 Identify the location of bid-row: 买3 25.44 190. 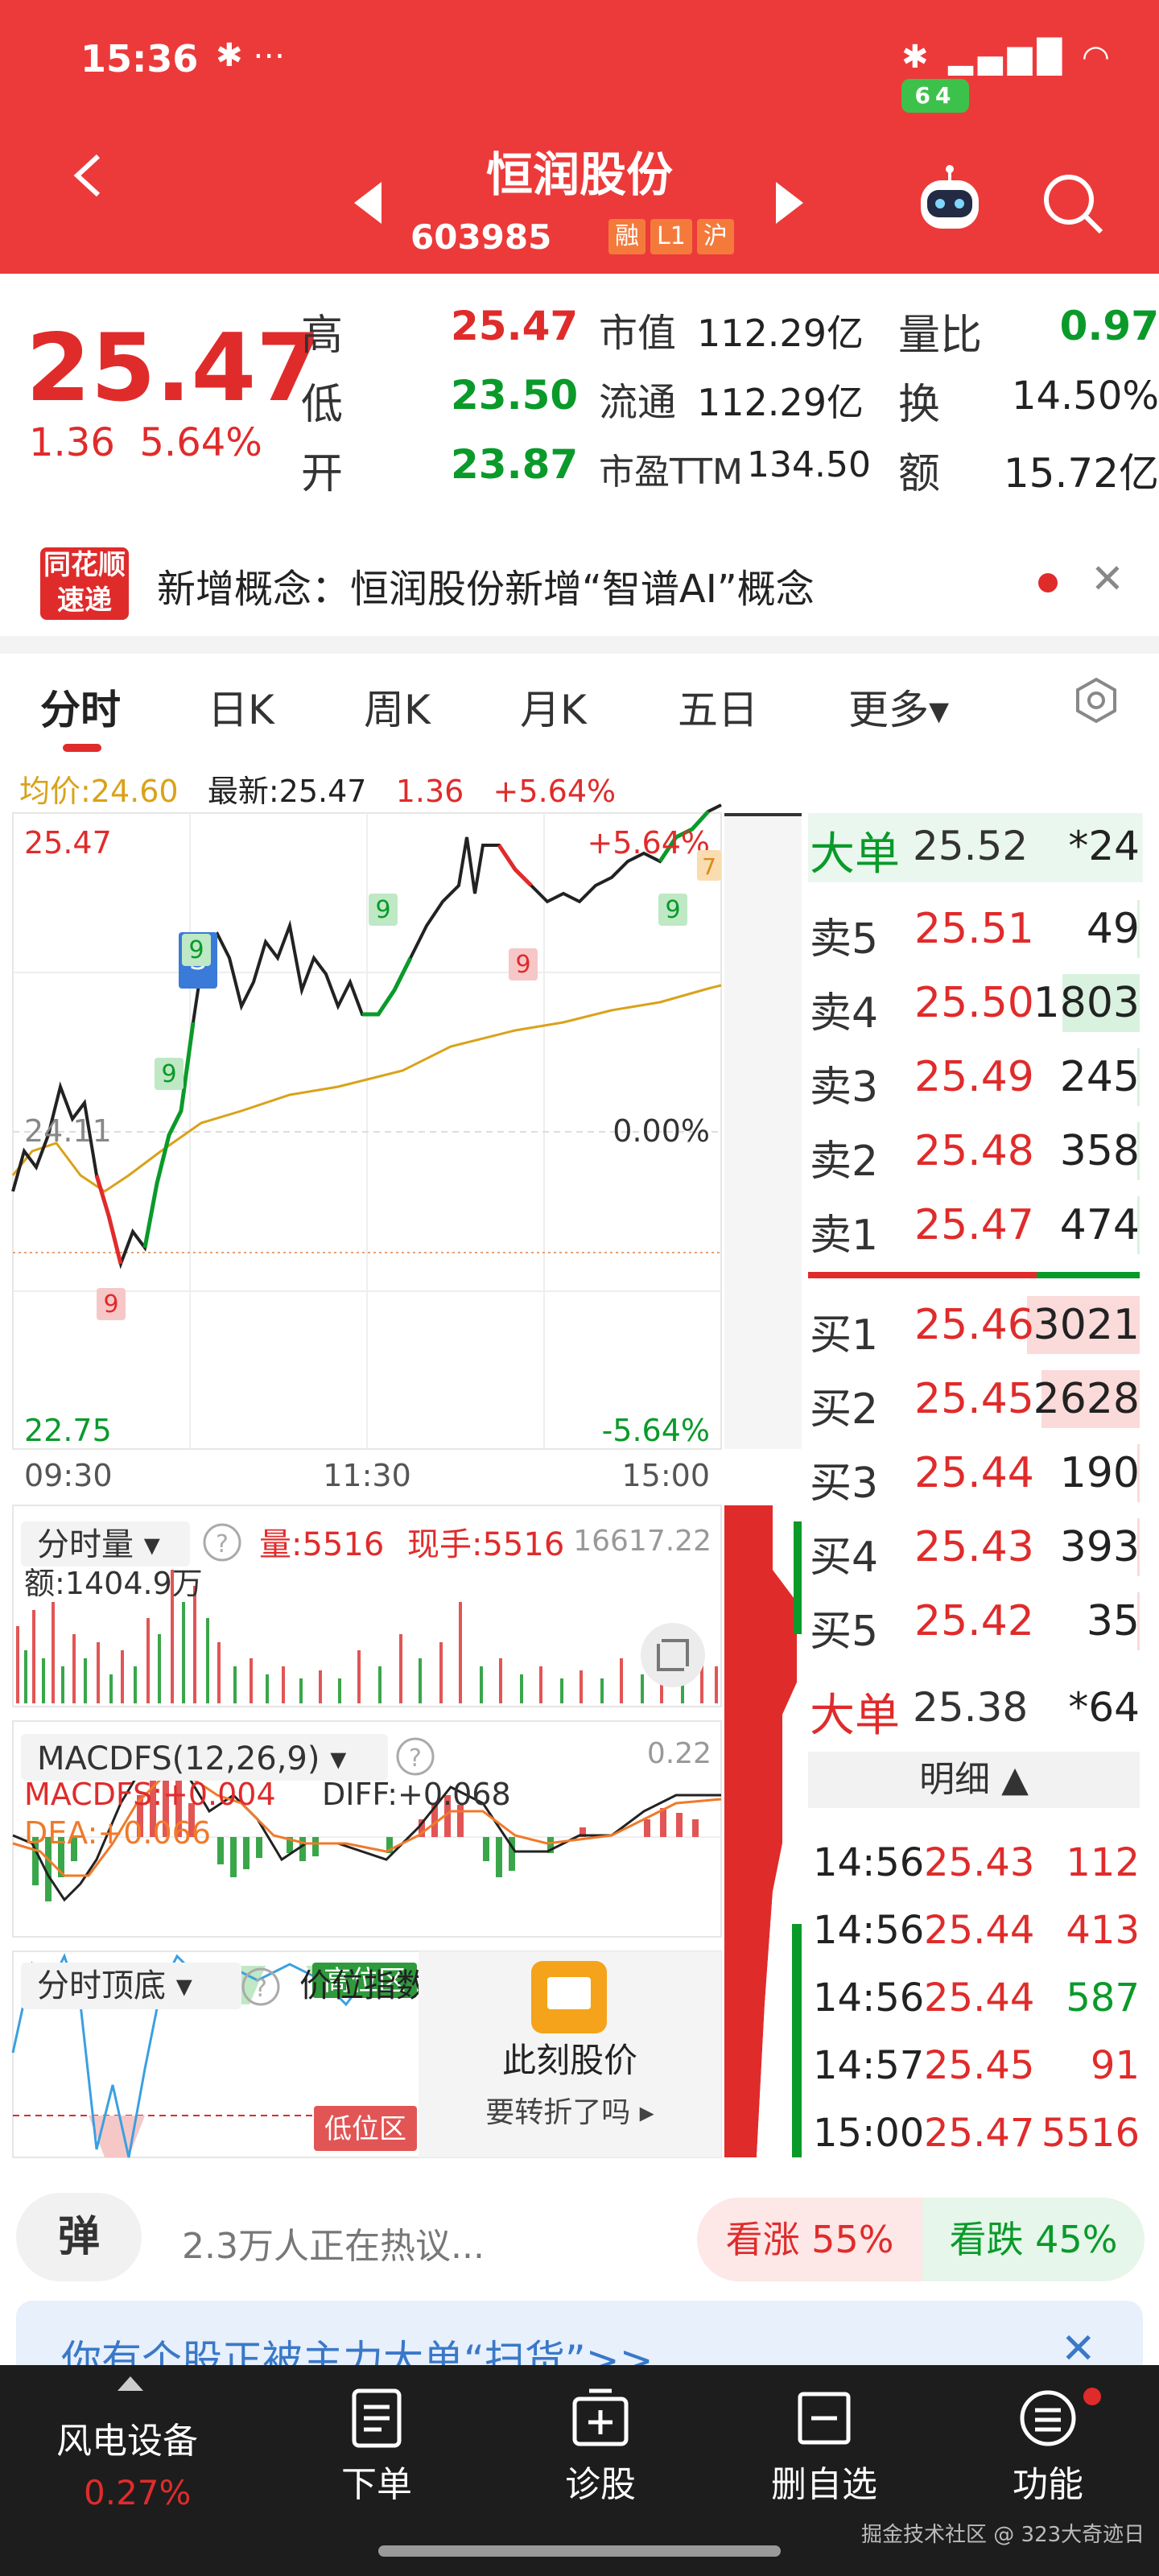
(975, 1473).